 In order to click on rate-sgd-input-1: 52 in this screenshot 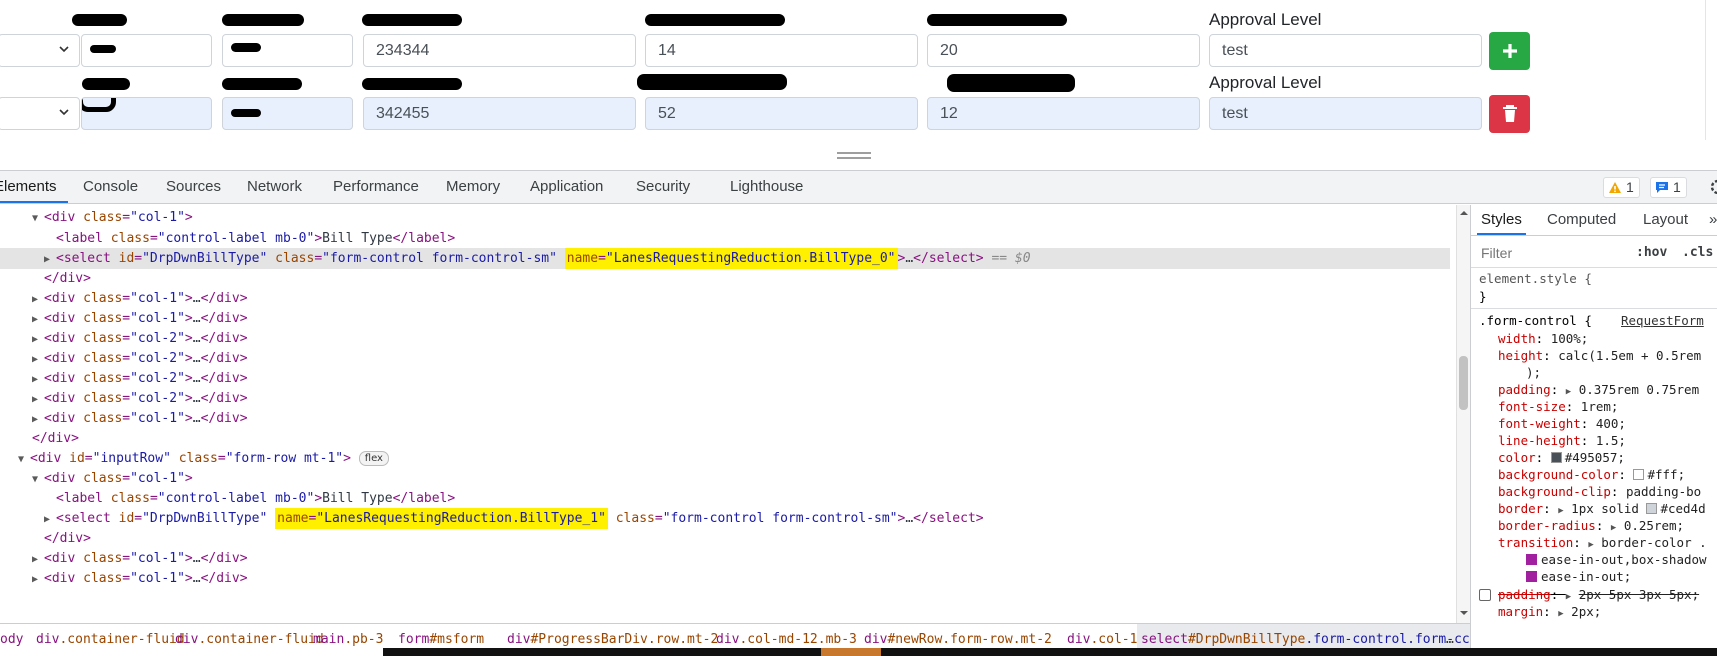, I will do `click(781, 113)`.